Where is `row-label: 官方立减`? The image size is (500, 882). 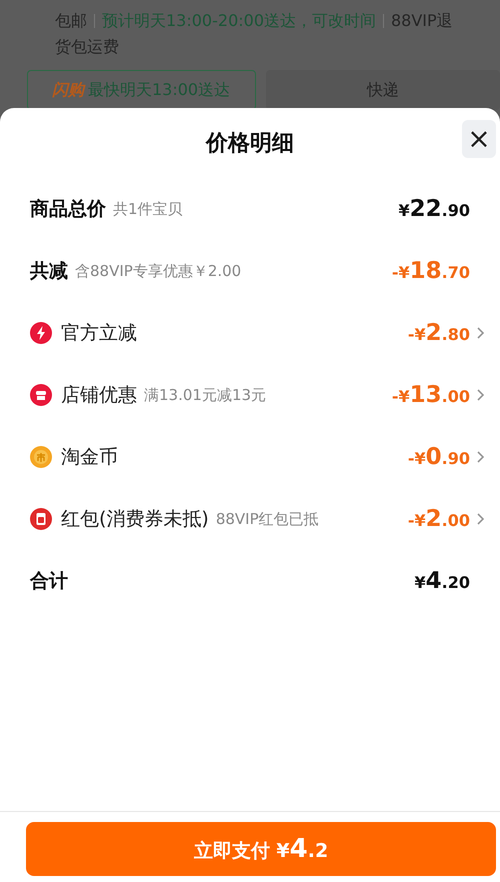 row-label: 官方立减 is located at coordinates (99, 333).